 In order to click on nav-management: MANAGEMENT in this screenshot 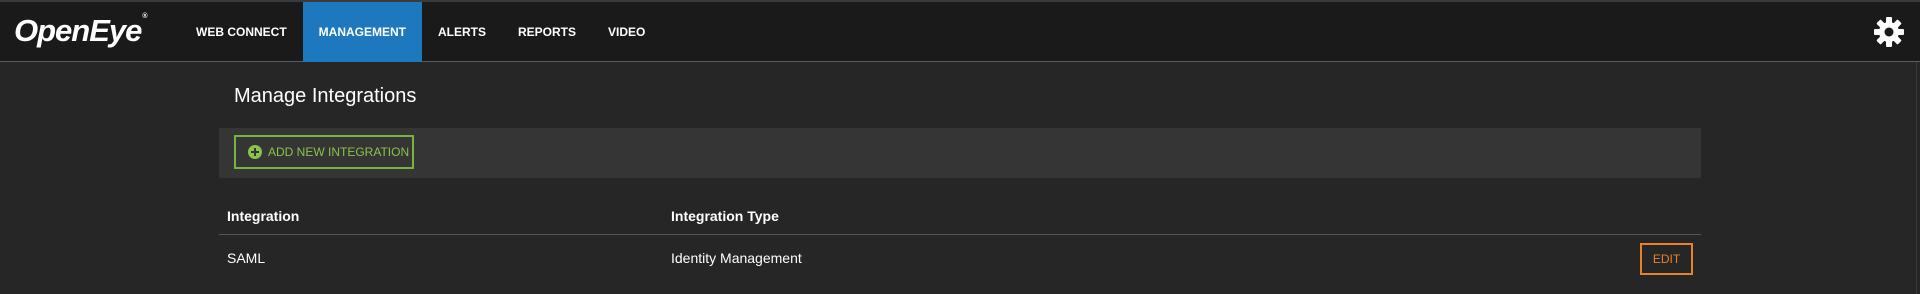, I will do `click(362, 32)`.